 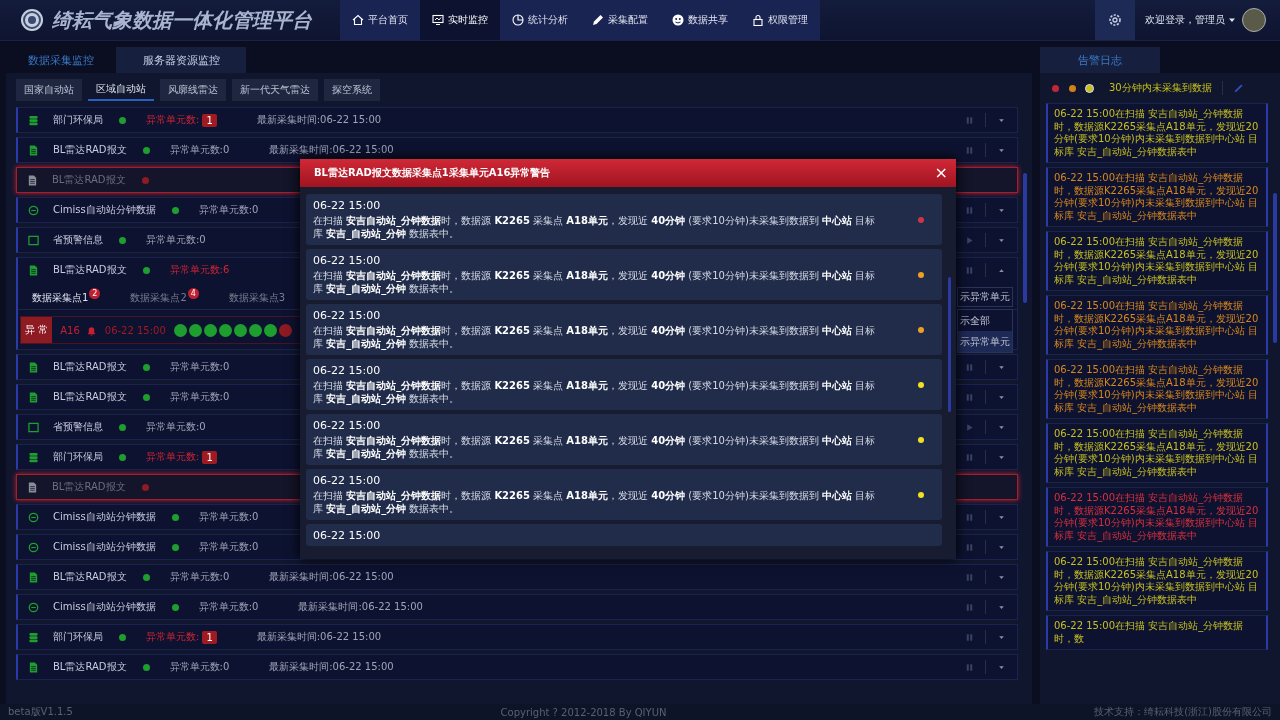 I want to click on pie-chart-icon, so click(x=518, y=20).